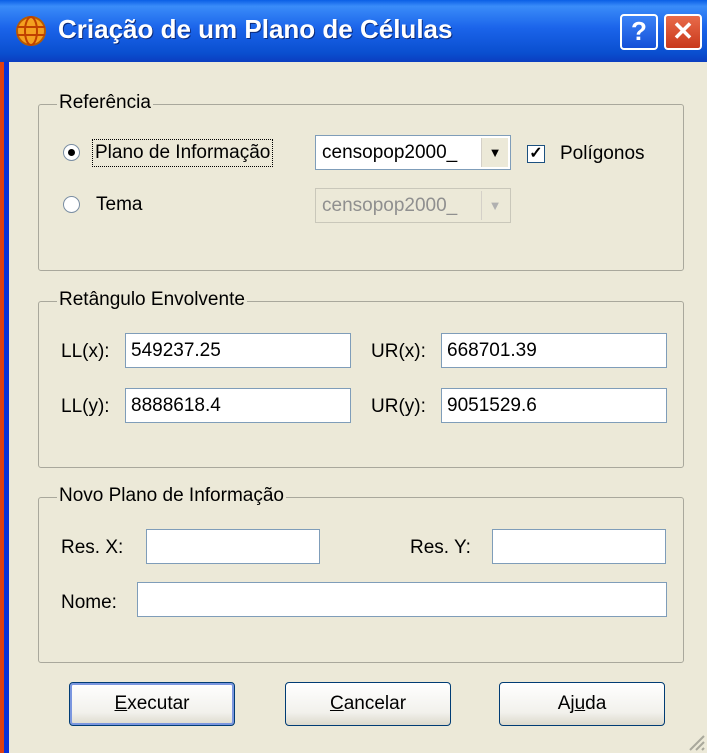 The width and height of the screenshot is (707, 753). Describe the element at coordinates (238, 350) in the screenshot. I see `llx-field: 549237.25` at that location.